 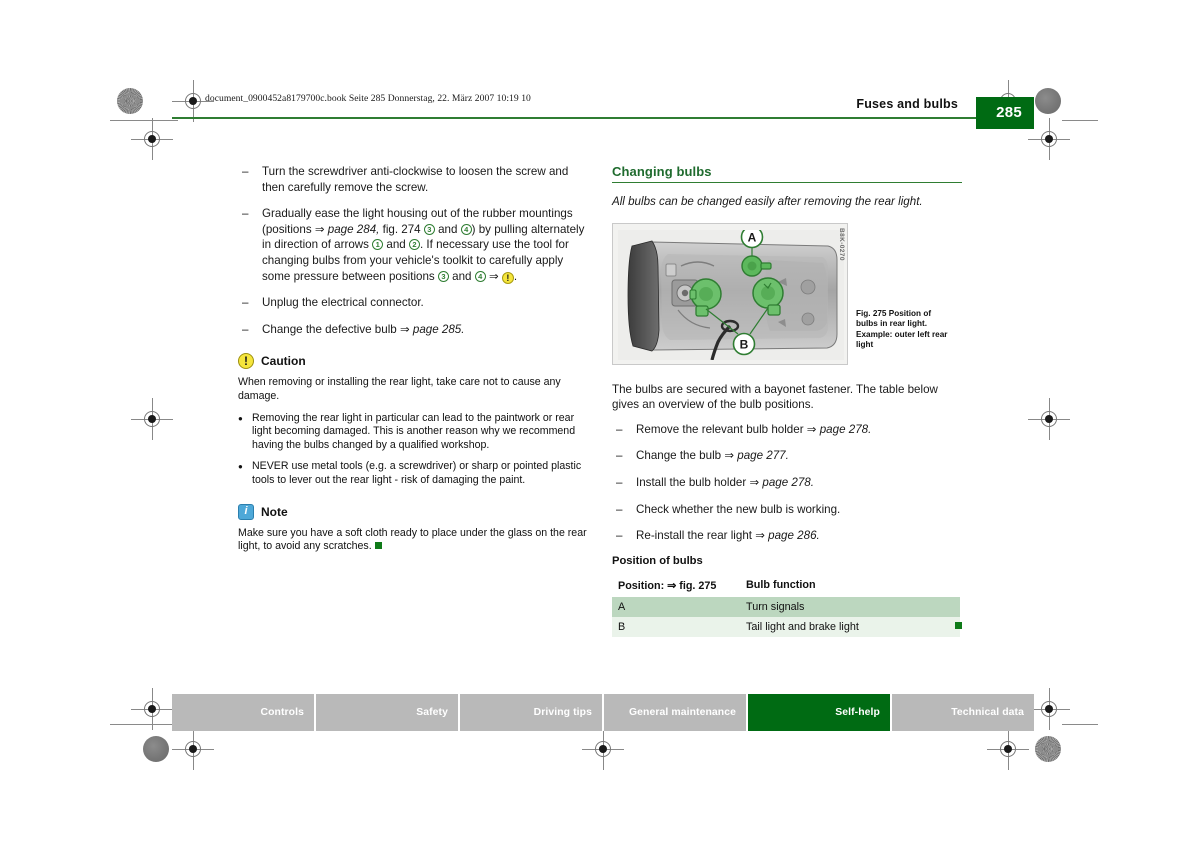 What do you see at coordinates (752, 237) in the screenshot?
I see `svg-text: A` at bounding box center [752, 237].